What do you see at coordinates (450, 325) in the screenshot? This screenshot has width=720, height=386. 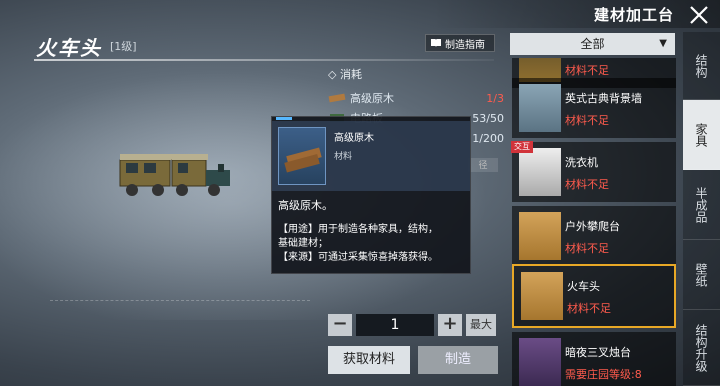 I see `increase-button: +` at bounding box center [450, 325].